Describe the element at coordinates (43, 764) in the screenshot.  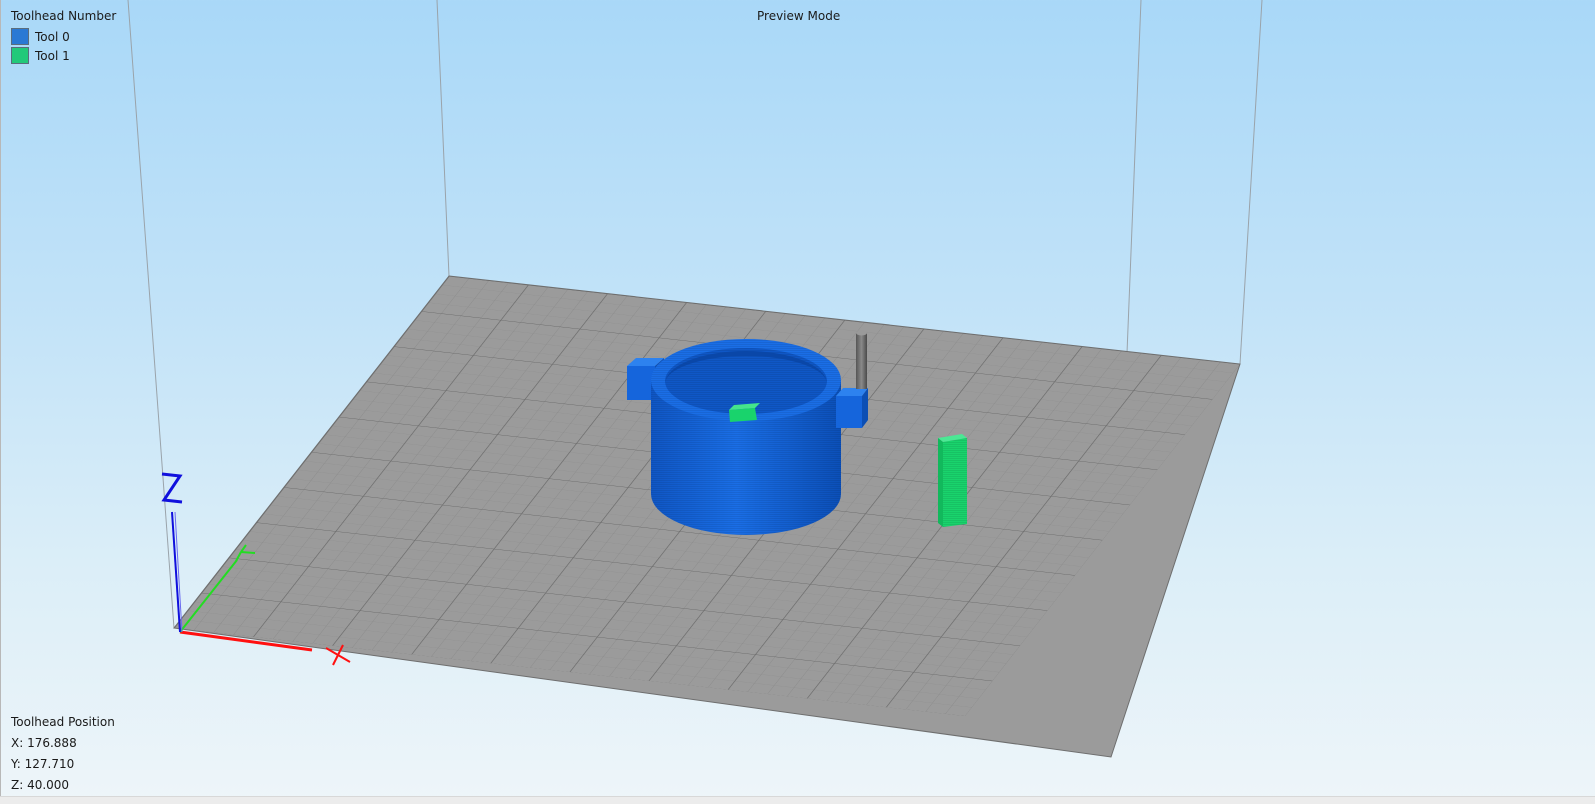
I see `position-y: Y: 127.710` at that location.